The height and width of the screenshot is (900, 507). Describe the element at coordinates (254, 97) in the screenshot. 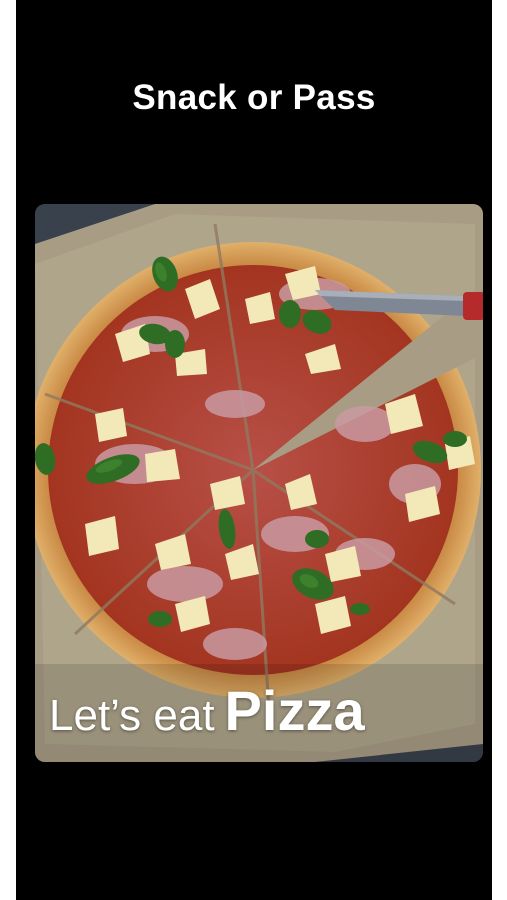

I see `app-title: Snack or Pass` at that location.